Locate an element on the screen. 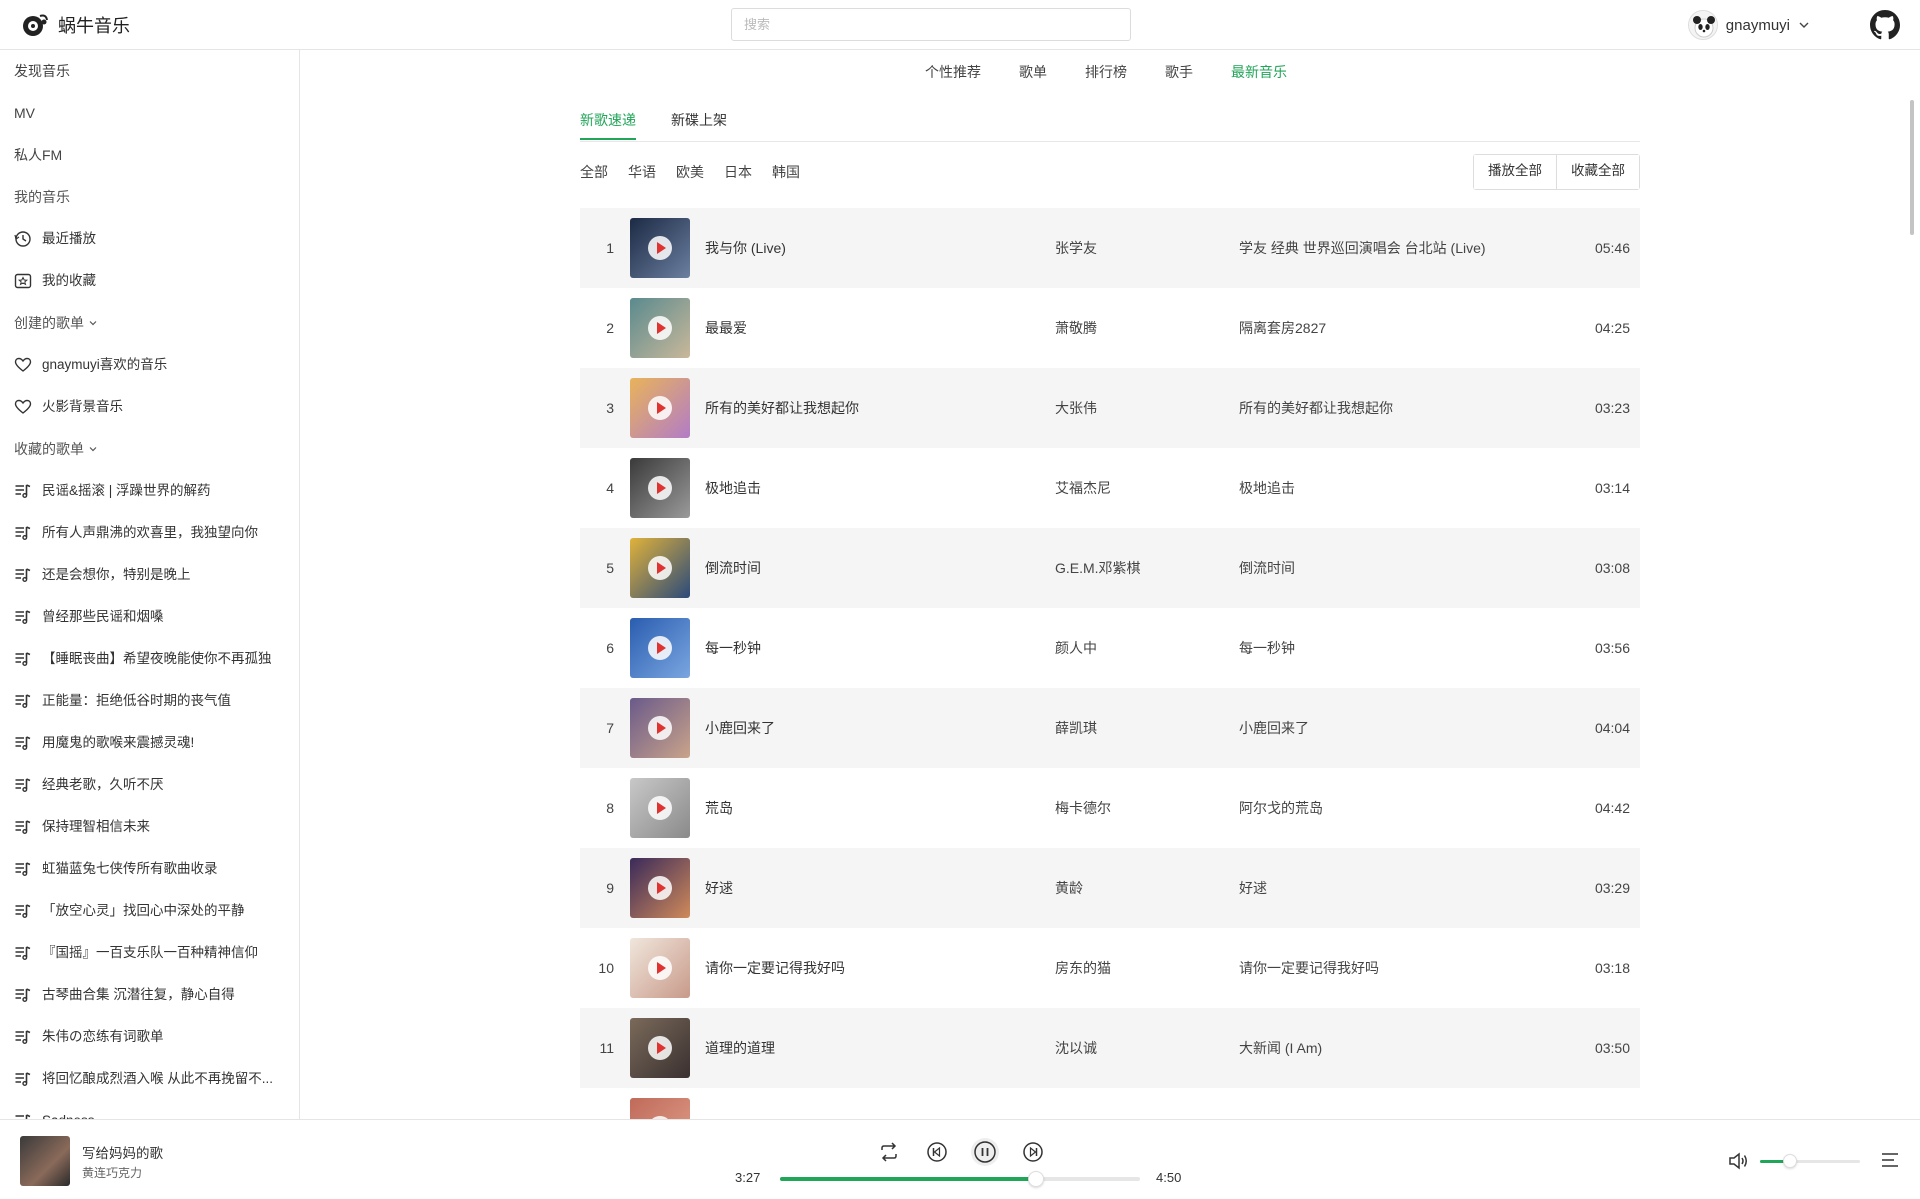 This screenshot has width=1920, height=1199. sidebar-item-playlist: 虹猫蓝兔七侠传所有歌曲收录 is located at coordinates (150, 869).